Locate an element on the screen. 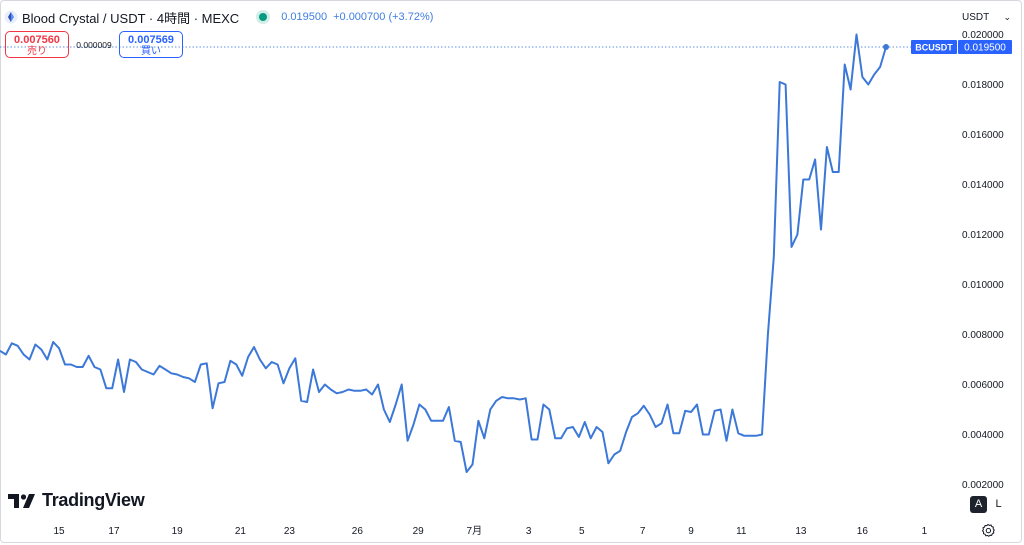 Image resolution: width=1024 pixels, height=545 pixels. x-tick-label: 26 is located at coordinates (358, 531).